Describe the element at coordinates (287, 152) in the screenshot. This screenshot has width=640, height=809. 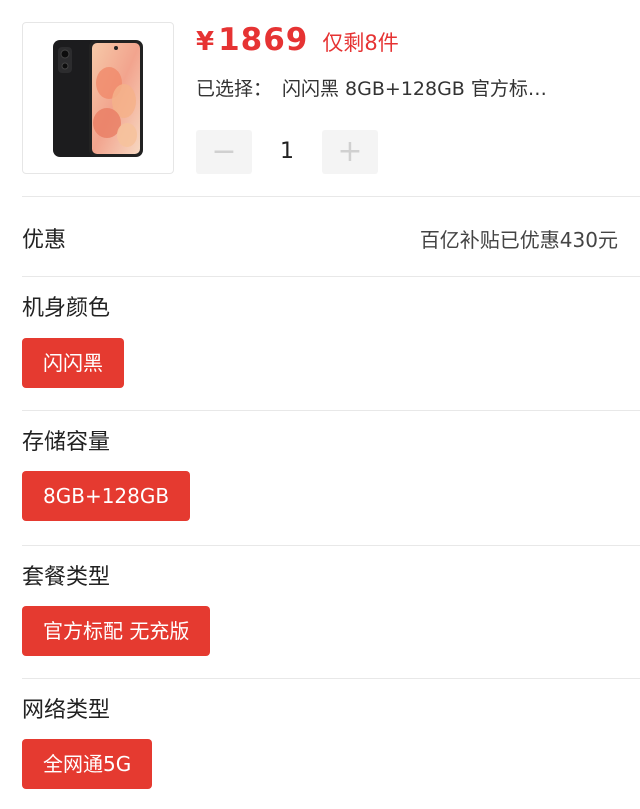
I see `quantity-value: 1` at that location.